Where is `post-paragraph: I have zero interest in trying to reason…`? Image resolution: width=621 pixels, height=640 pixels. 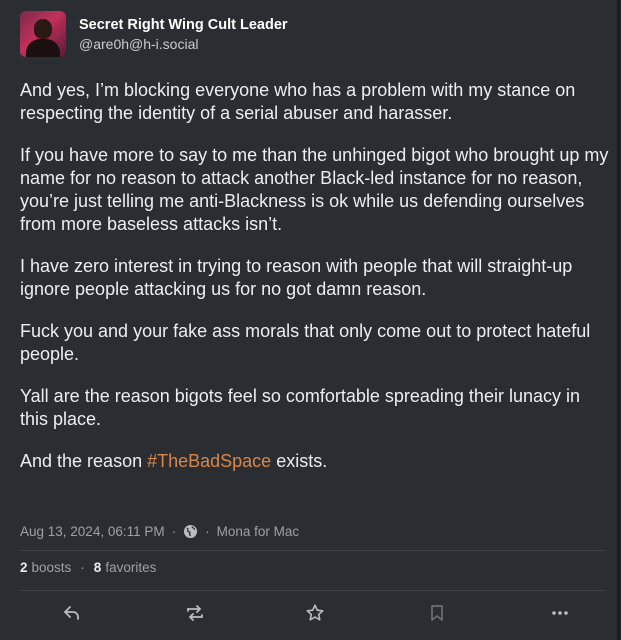
post-paragraph: I have zero interest in trying to reason… is located at coordinates (296, 277).